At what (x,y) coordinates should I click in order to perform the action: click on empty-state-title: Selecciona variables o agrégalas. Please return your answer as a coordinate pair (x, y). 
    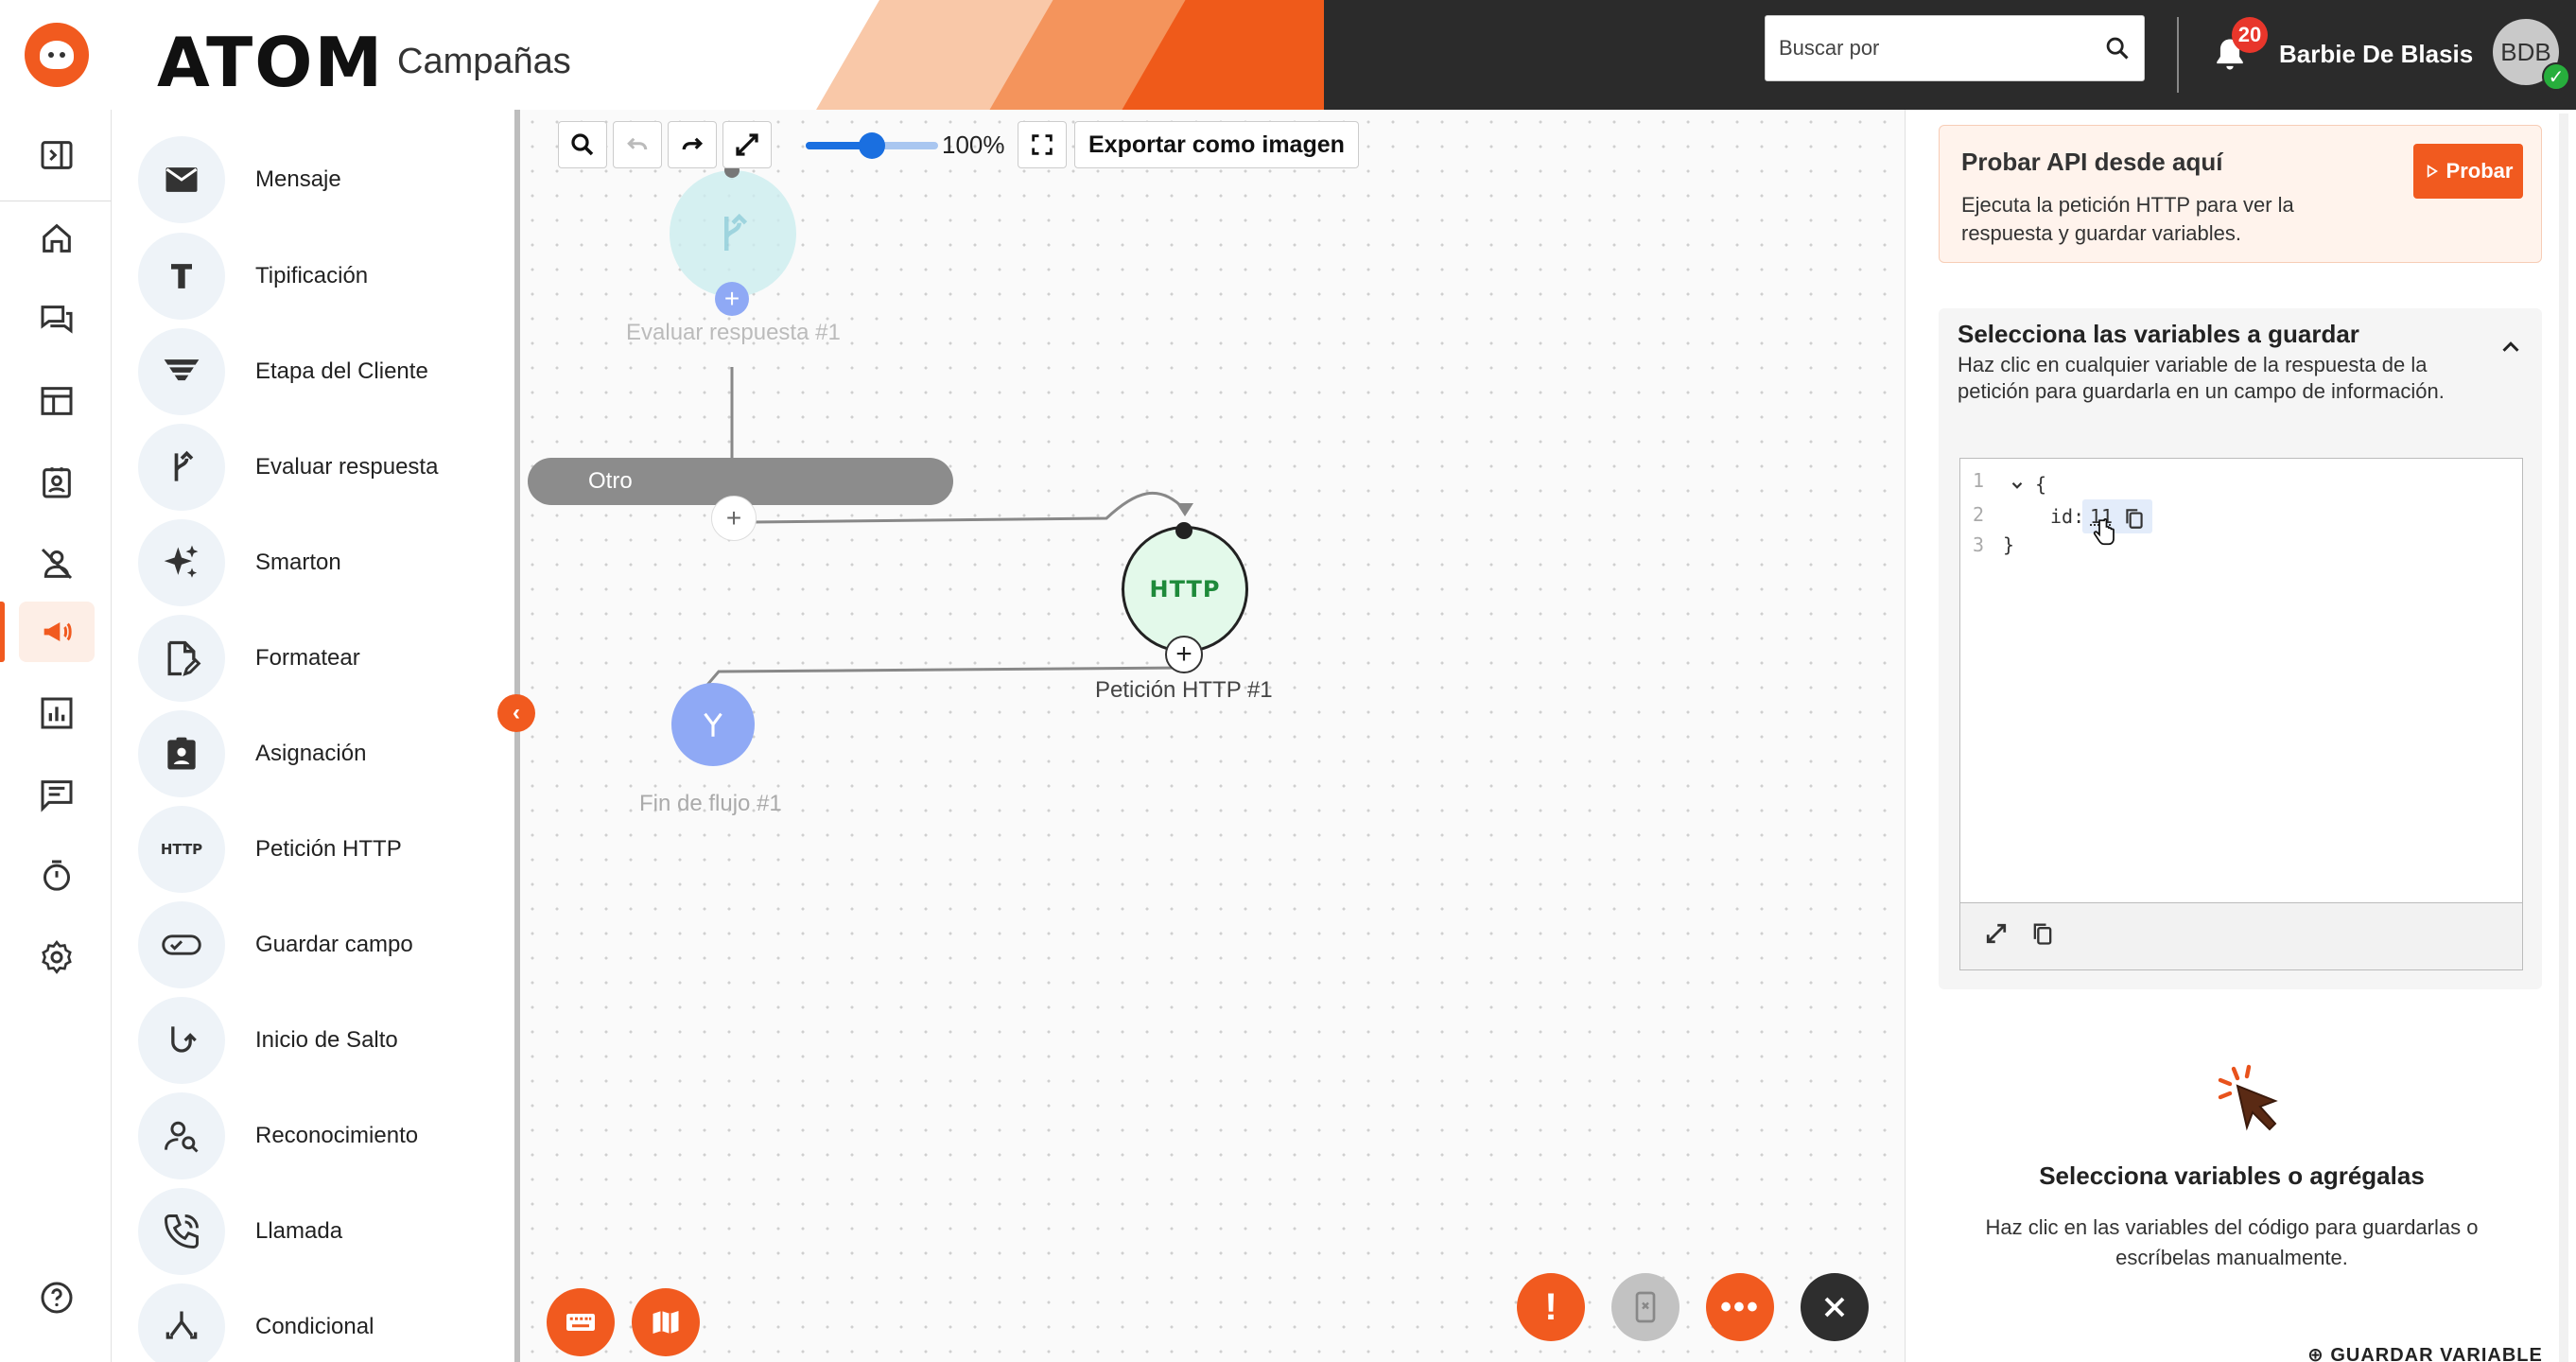
    Looking at the image, I should click on (2232, 1175).